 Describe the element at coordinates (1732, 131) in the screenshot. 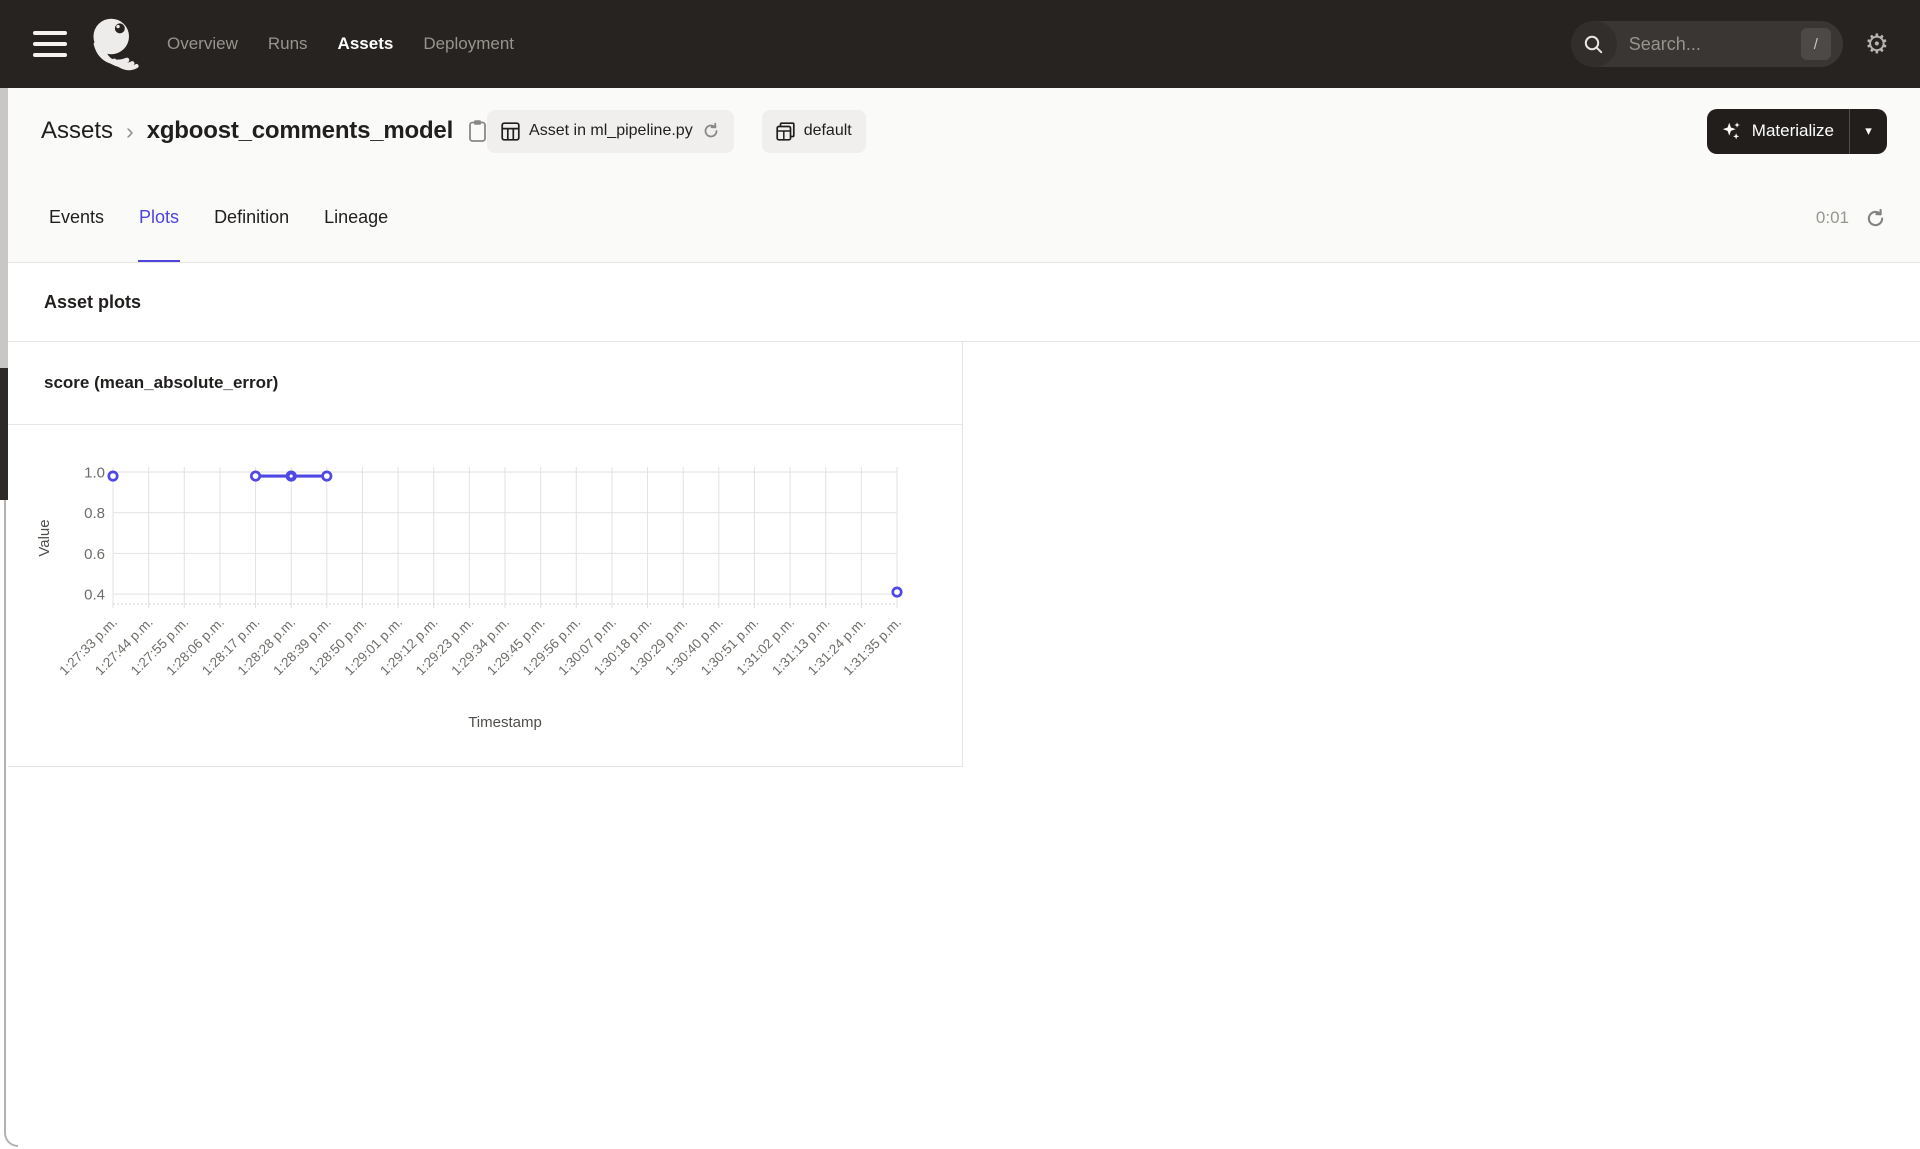

I see `sparkles-icon` at that location.